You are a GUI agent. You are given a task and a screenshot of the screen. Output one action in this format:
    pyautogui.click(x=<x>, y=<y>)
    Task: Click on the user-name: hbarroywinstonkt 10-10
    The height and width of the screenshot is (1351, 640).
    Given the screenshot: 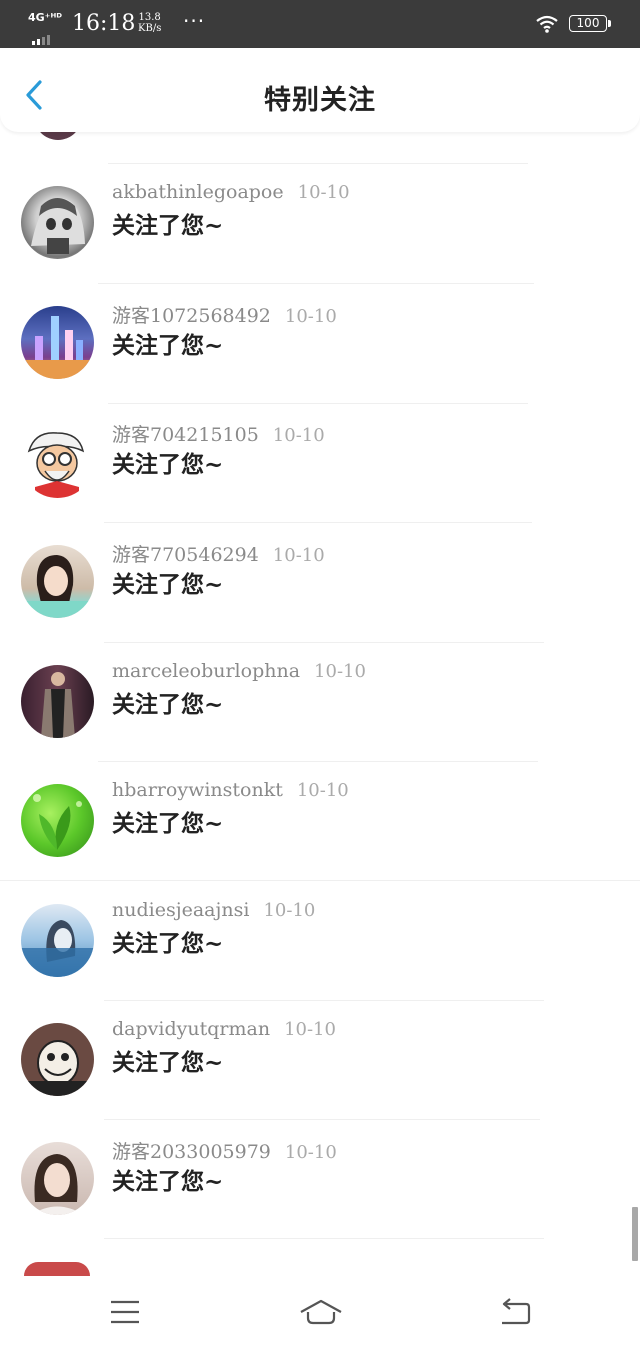 What is the action you would take?
    pyautogui.click(x=230, y=790)
    